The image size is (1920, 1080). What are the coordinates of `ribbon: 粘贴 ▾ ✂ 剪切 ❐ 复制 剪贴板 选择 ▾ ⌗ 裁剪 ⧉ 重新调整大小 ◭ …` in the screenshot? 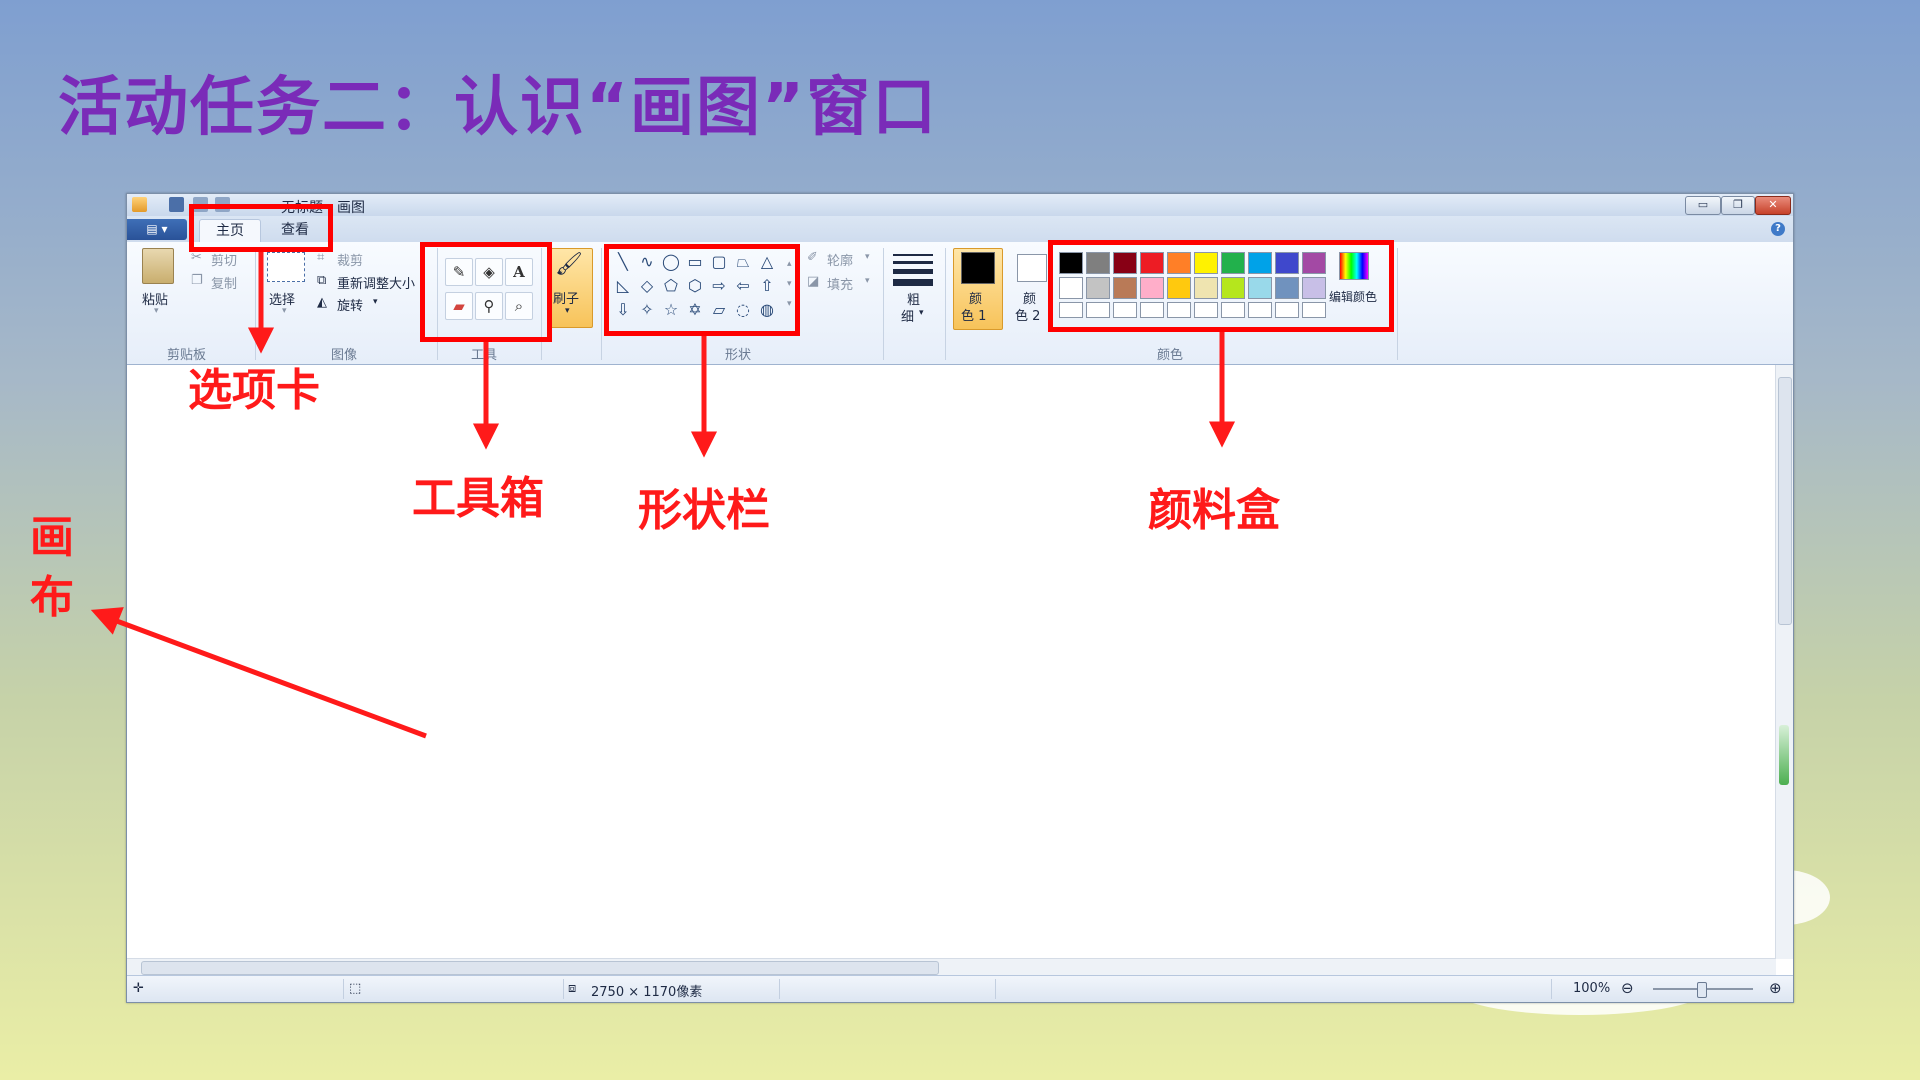 It's located at (960, 303).